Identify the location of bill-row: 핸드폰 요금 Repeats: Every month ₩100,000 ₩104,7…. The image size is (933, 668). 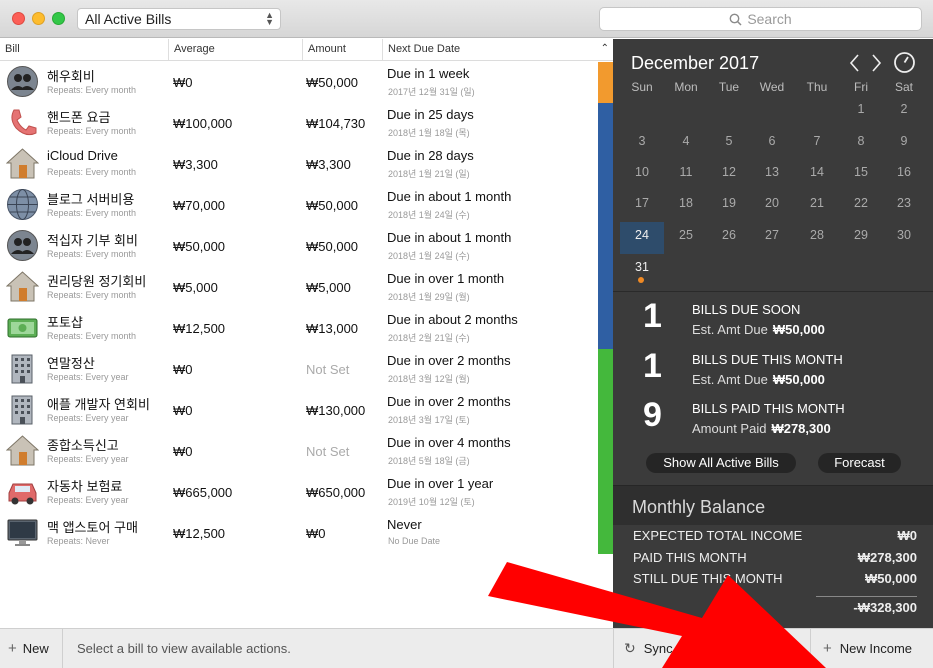
(299, 123).